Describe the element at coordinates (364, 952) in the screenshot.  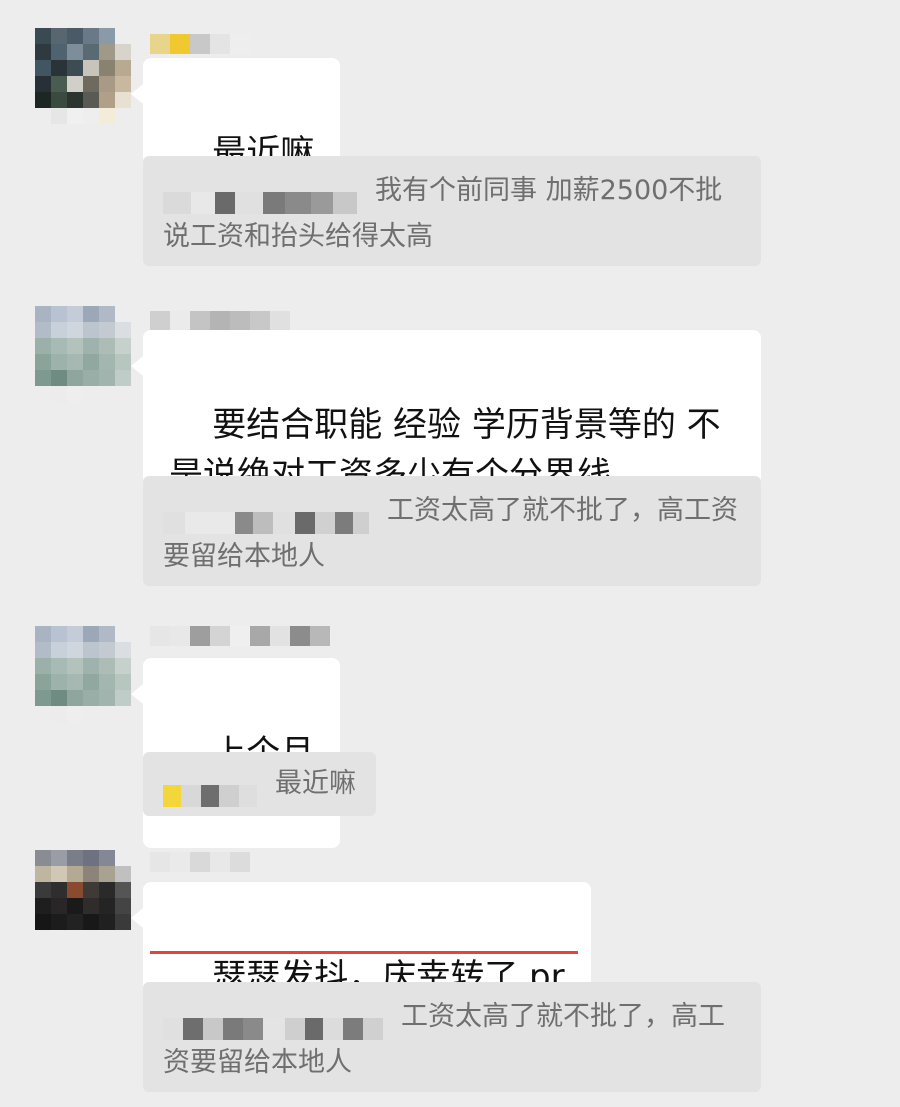
I see `red-underline-highlight` at that location.